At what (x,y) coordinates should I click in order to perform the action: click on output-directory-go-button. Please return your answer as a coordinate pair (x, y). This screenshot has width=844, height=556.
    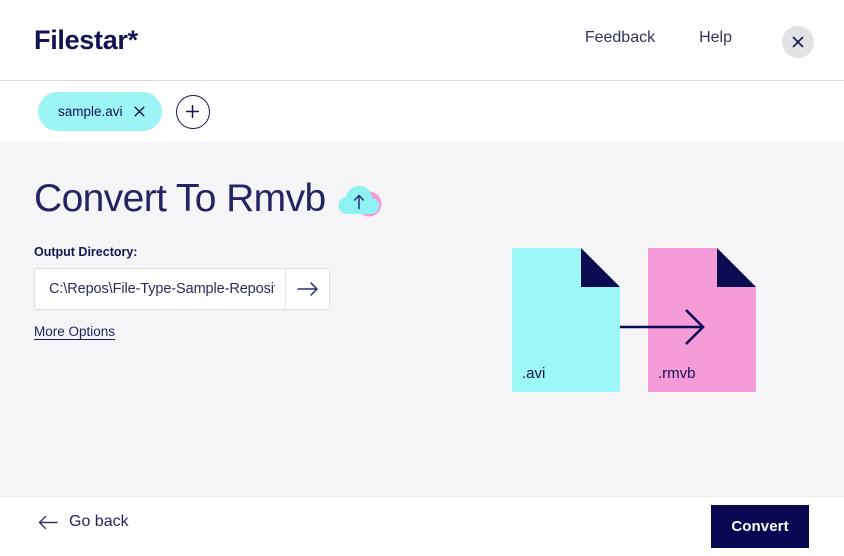
    Looking at the image, I should click on (307, 288).